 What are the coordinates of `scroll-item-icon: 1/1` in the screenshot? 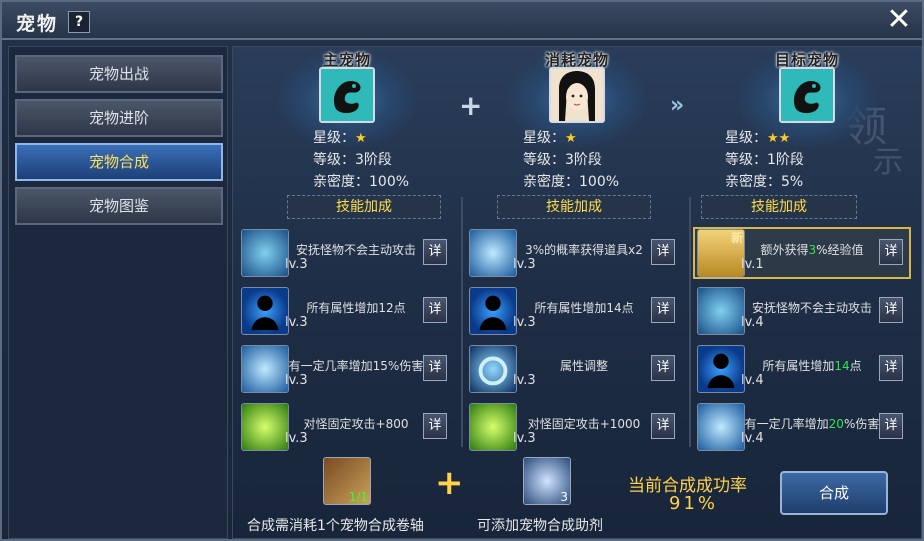 It's located at (347, 481).